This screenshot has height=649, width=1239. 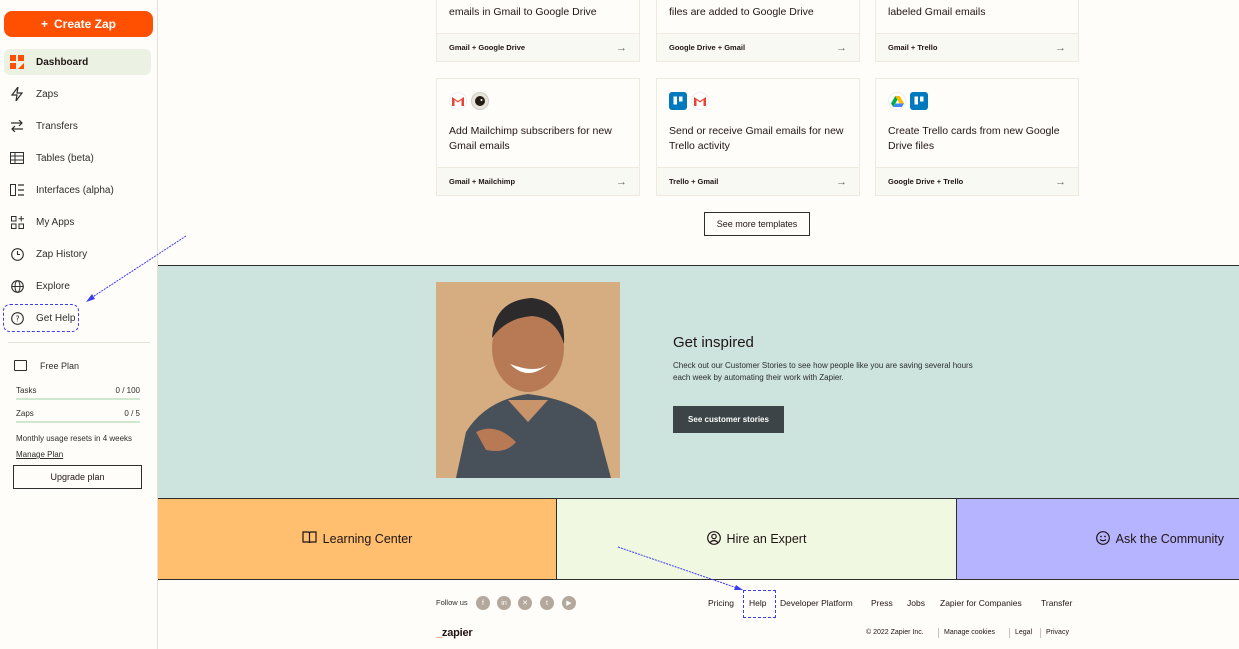 What do you see at coordinates (39, 454) in the screenshot?
I see `manage-plan-link: Manage Plan` at bounding box center [39, 454].